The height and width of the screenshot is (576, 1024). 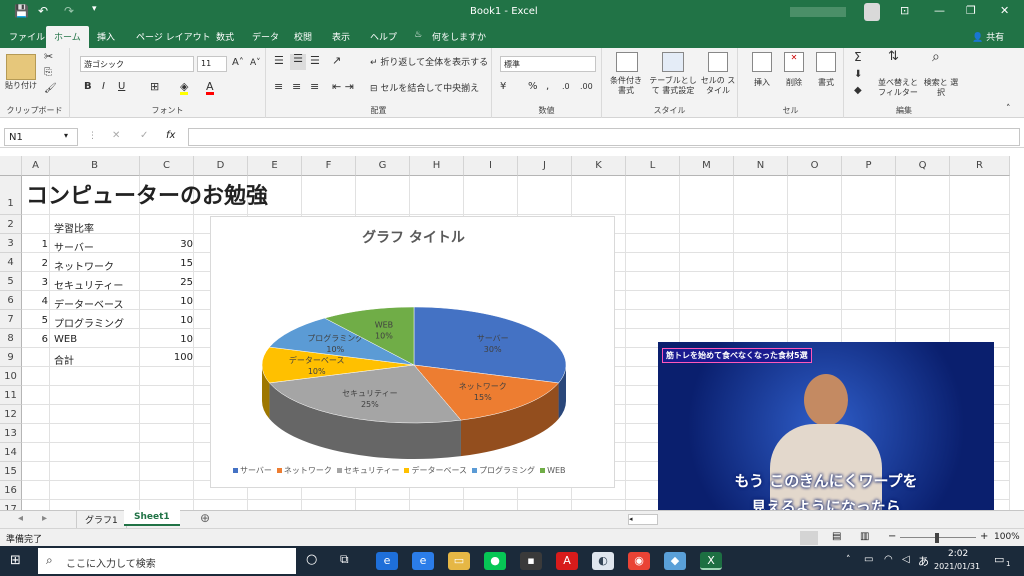 What do you see at coordinates (627, 62) in the screenshot?
I see `conditional-format-icon` at bounding box center [627, 62].